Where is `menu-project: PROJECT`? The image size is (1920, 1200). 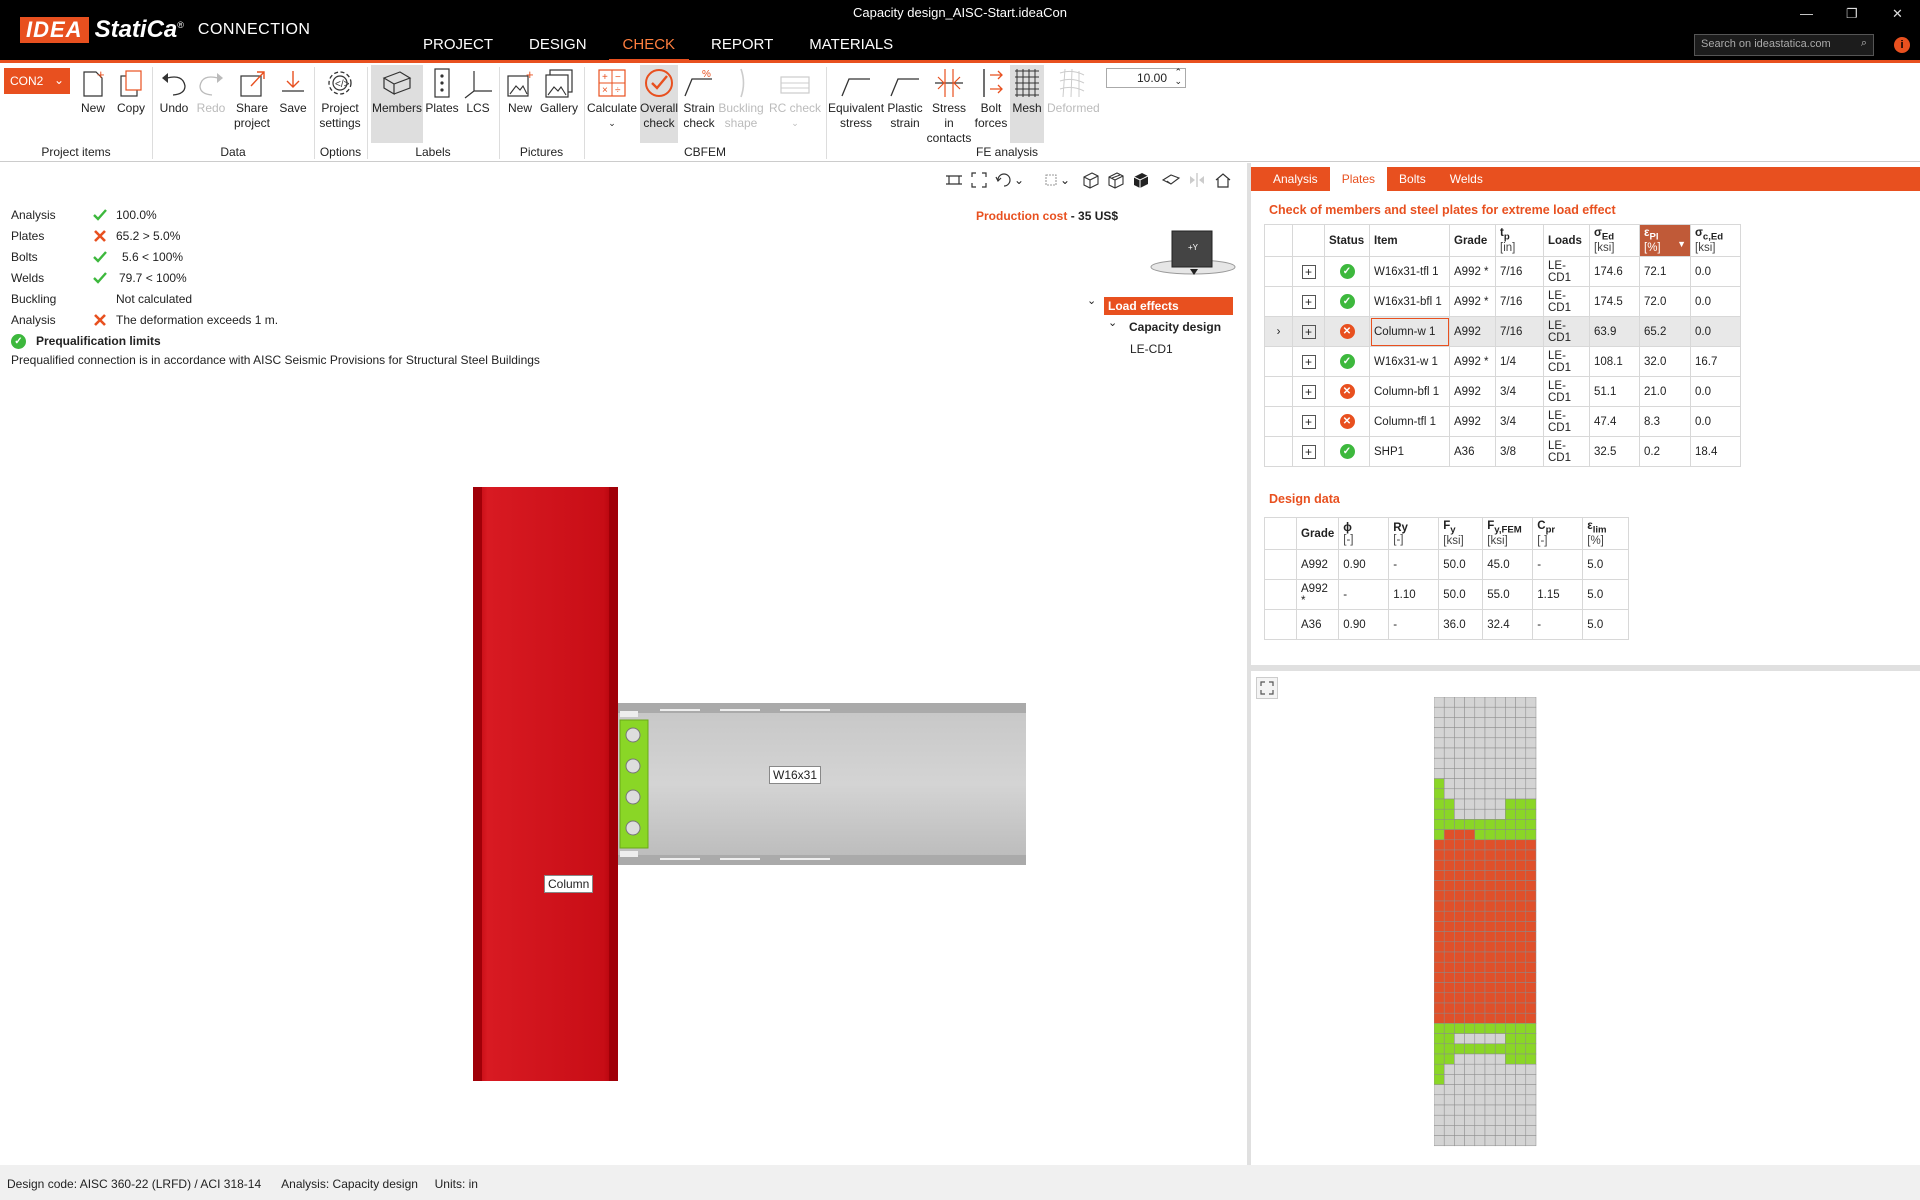
menu-project: PROJECT is located at coordinates (458, 47).